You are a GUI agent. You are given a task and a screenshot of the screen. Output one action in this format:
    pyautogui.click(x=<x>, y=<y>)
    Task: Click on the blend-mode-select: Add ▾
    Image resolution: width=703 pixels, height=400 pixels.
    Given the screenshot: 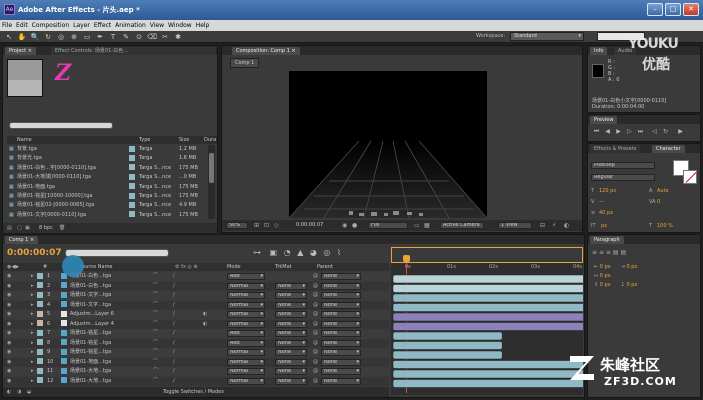 What is the action you would take?
    pyautogui.click(x=246, y=276)
    